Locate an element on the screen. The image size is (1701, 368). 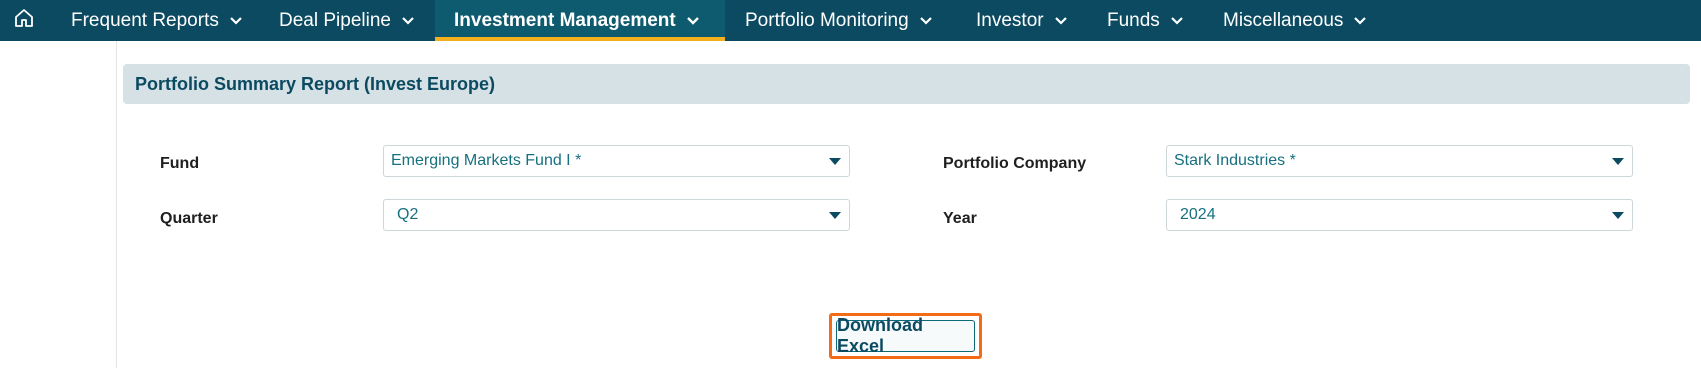
nav-item-label: Frequent Reports is located at coordinates (145, 20).